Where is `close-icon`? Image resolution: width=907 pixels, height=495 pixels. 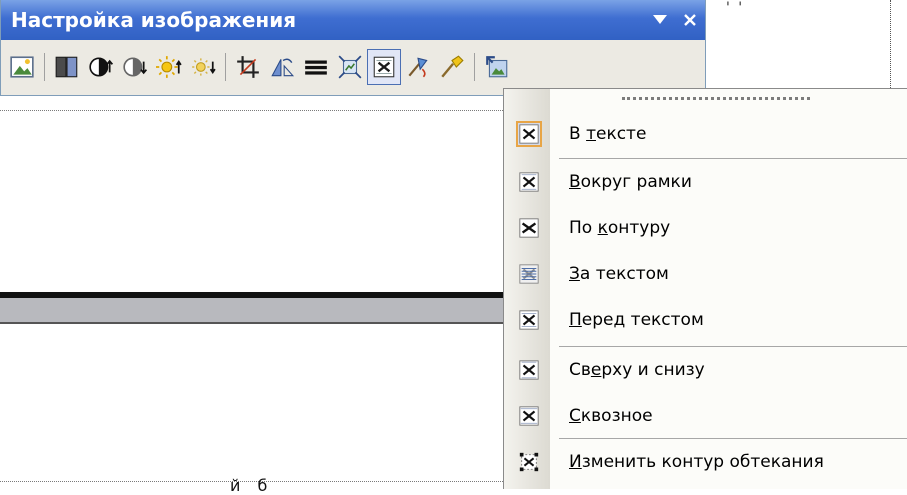
close-icon is located at coordinates (690, 20).